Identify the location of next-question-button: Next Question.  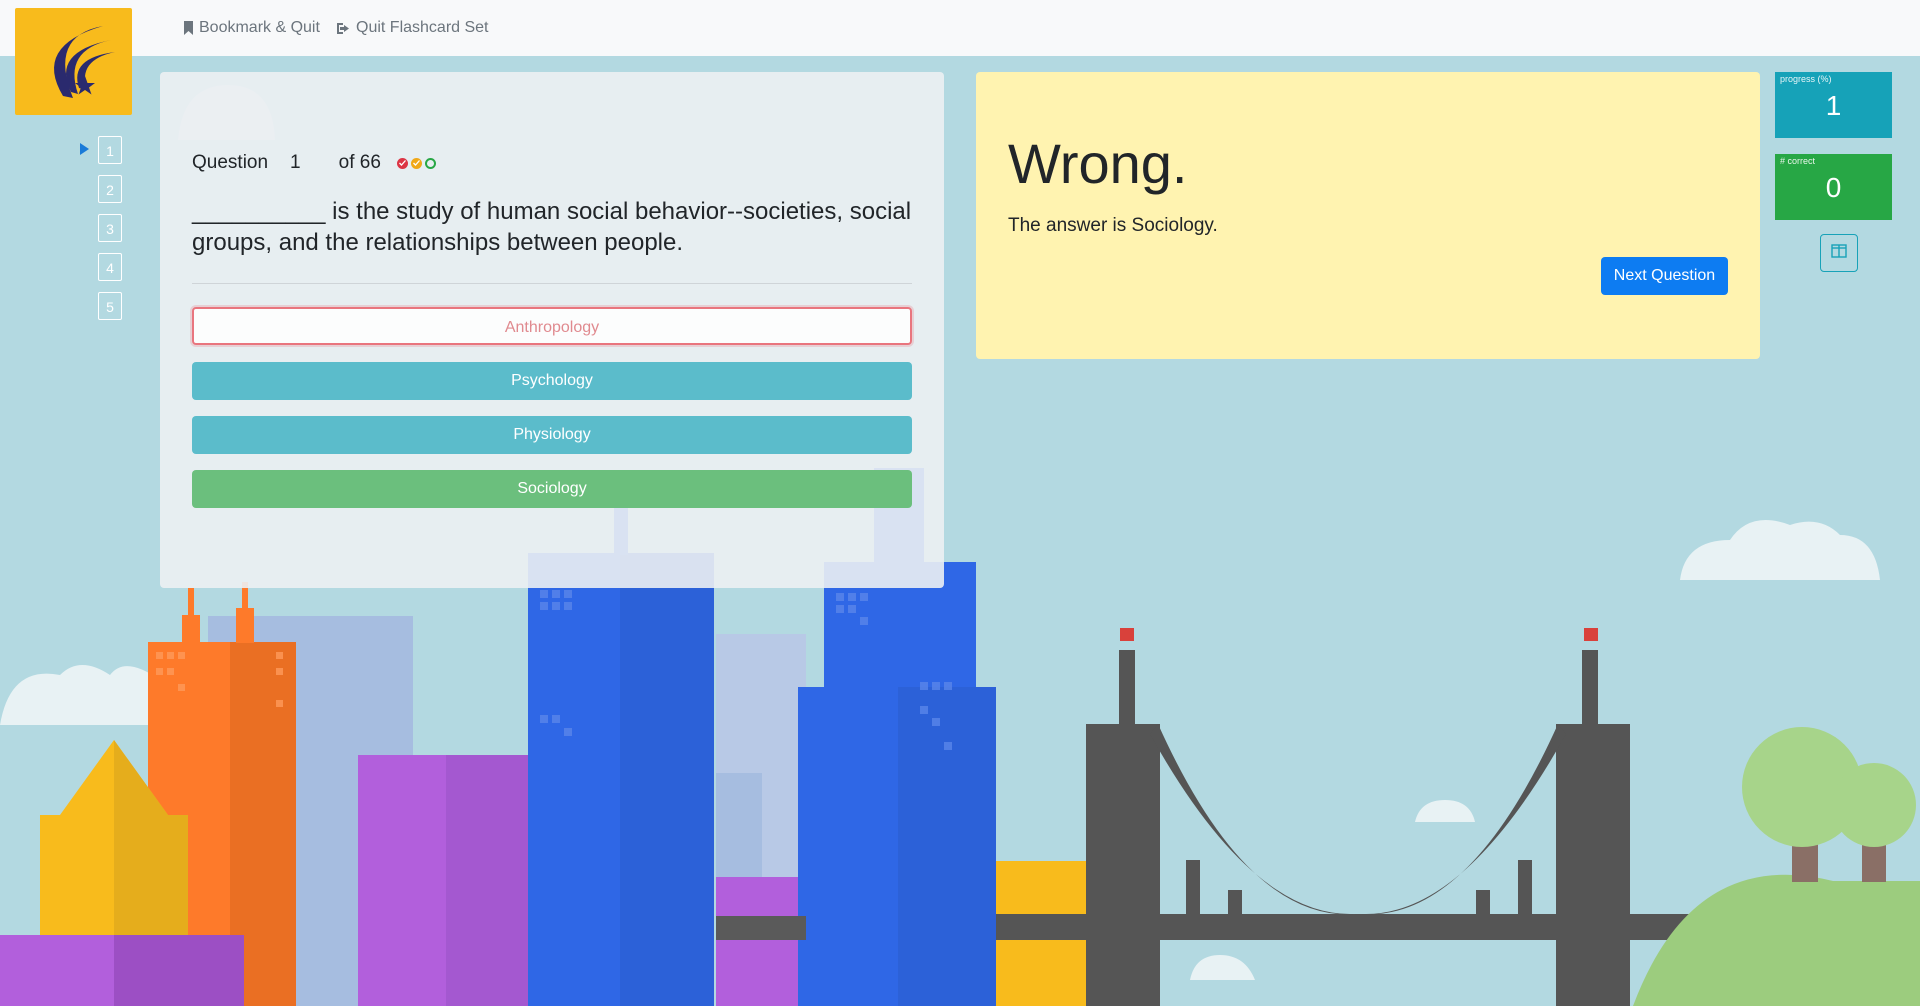
(1664, 276).